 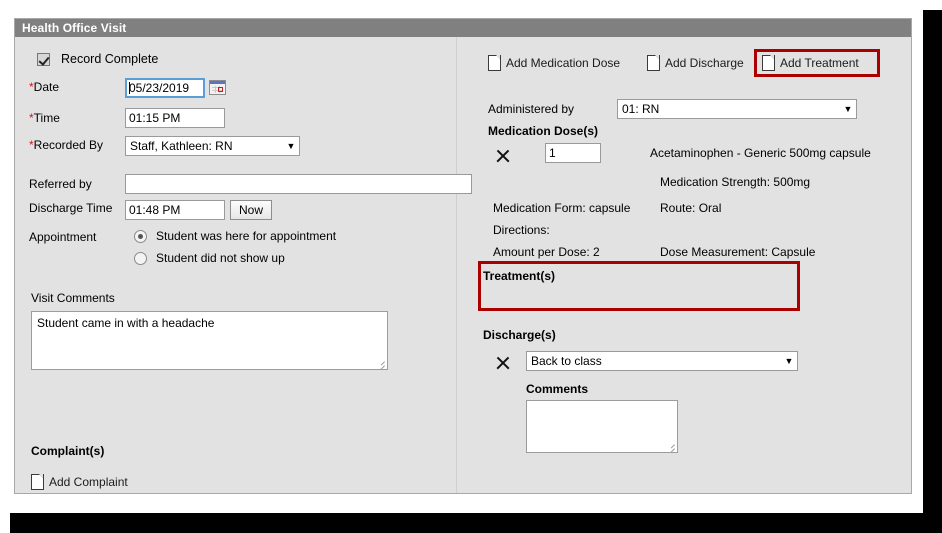 I want to click on date-row: *Date, so click(x=71, y=87).